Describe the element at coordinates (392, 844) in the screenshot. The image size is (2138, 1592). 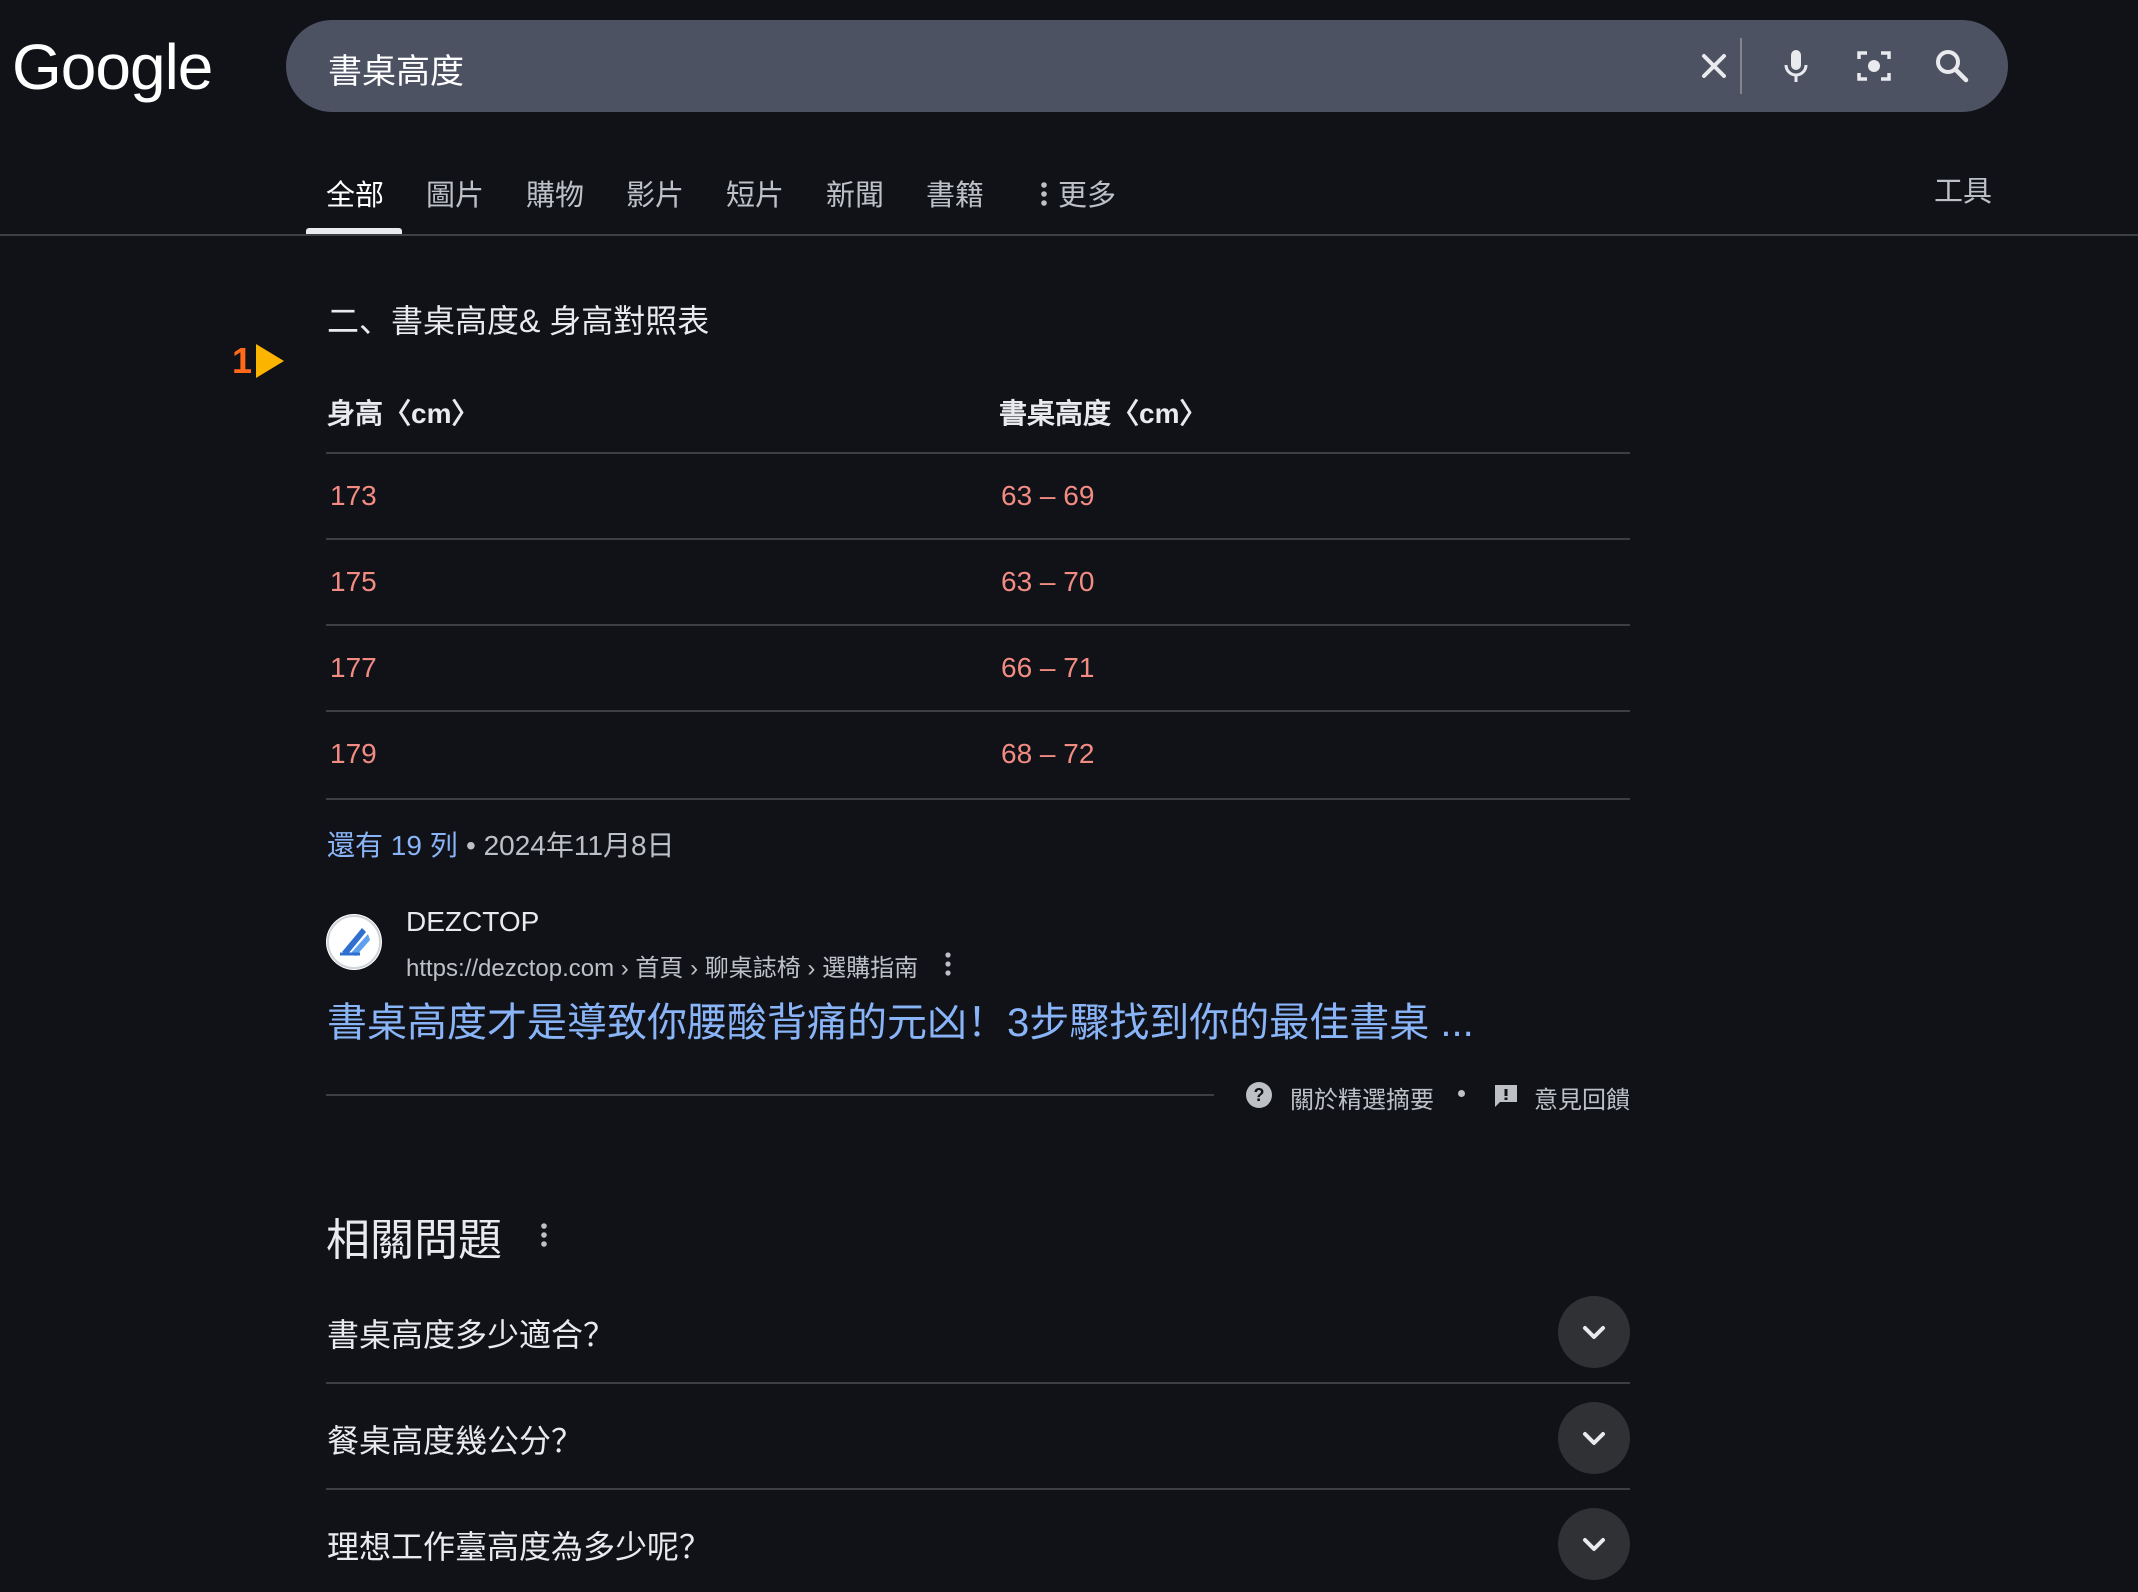
I see `more-rows-link: 還有 19 列` at that location.